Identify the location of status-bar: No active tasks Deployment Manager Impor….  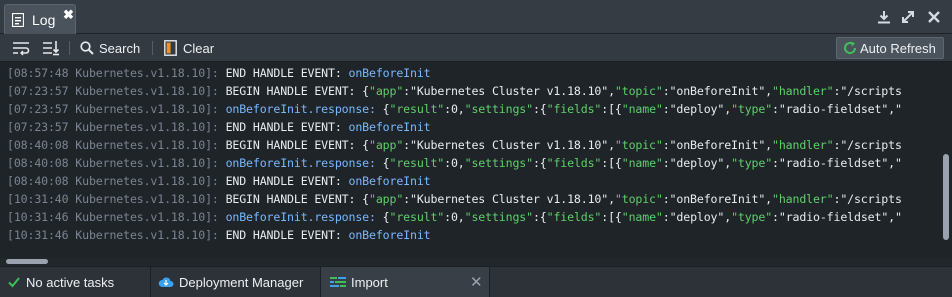
(476, 281).